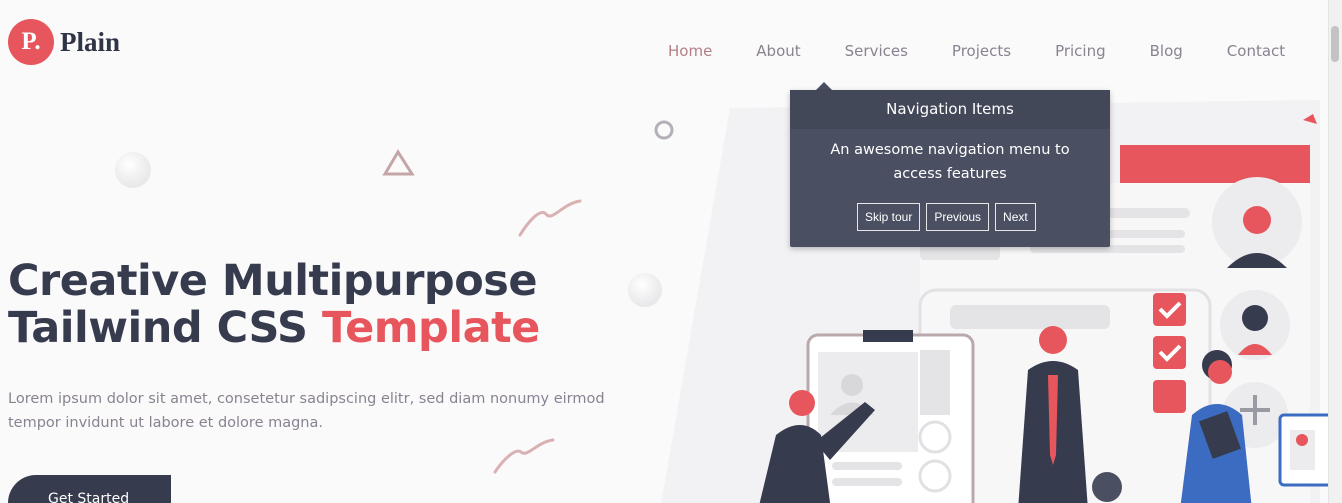  What do you see at coordinates (165, 328) in the screenshot?
I see `hero-title-line2: Tailwind CSS` at bounding box center [165, 328].